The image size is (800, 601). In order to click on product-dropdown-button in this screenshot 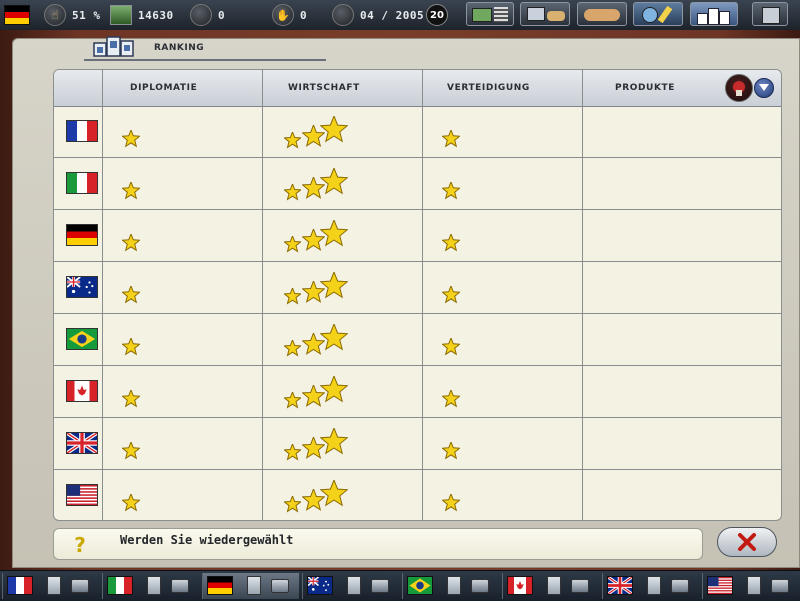, I will do `click(764, 88)`.